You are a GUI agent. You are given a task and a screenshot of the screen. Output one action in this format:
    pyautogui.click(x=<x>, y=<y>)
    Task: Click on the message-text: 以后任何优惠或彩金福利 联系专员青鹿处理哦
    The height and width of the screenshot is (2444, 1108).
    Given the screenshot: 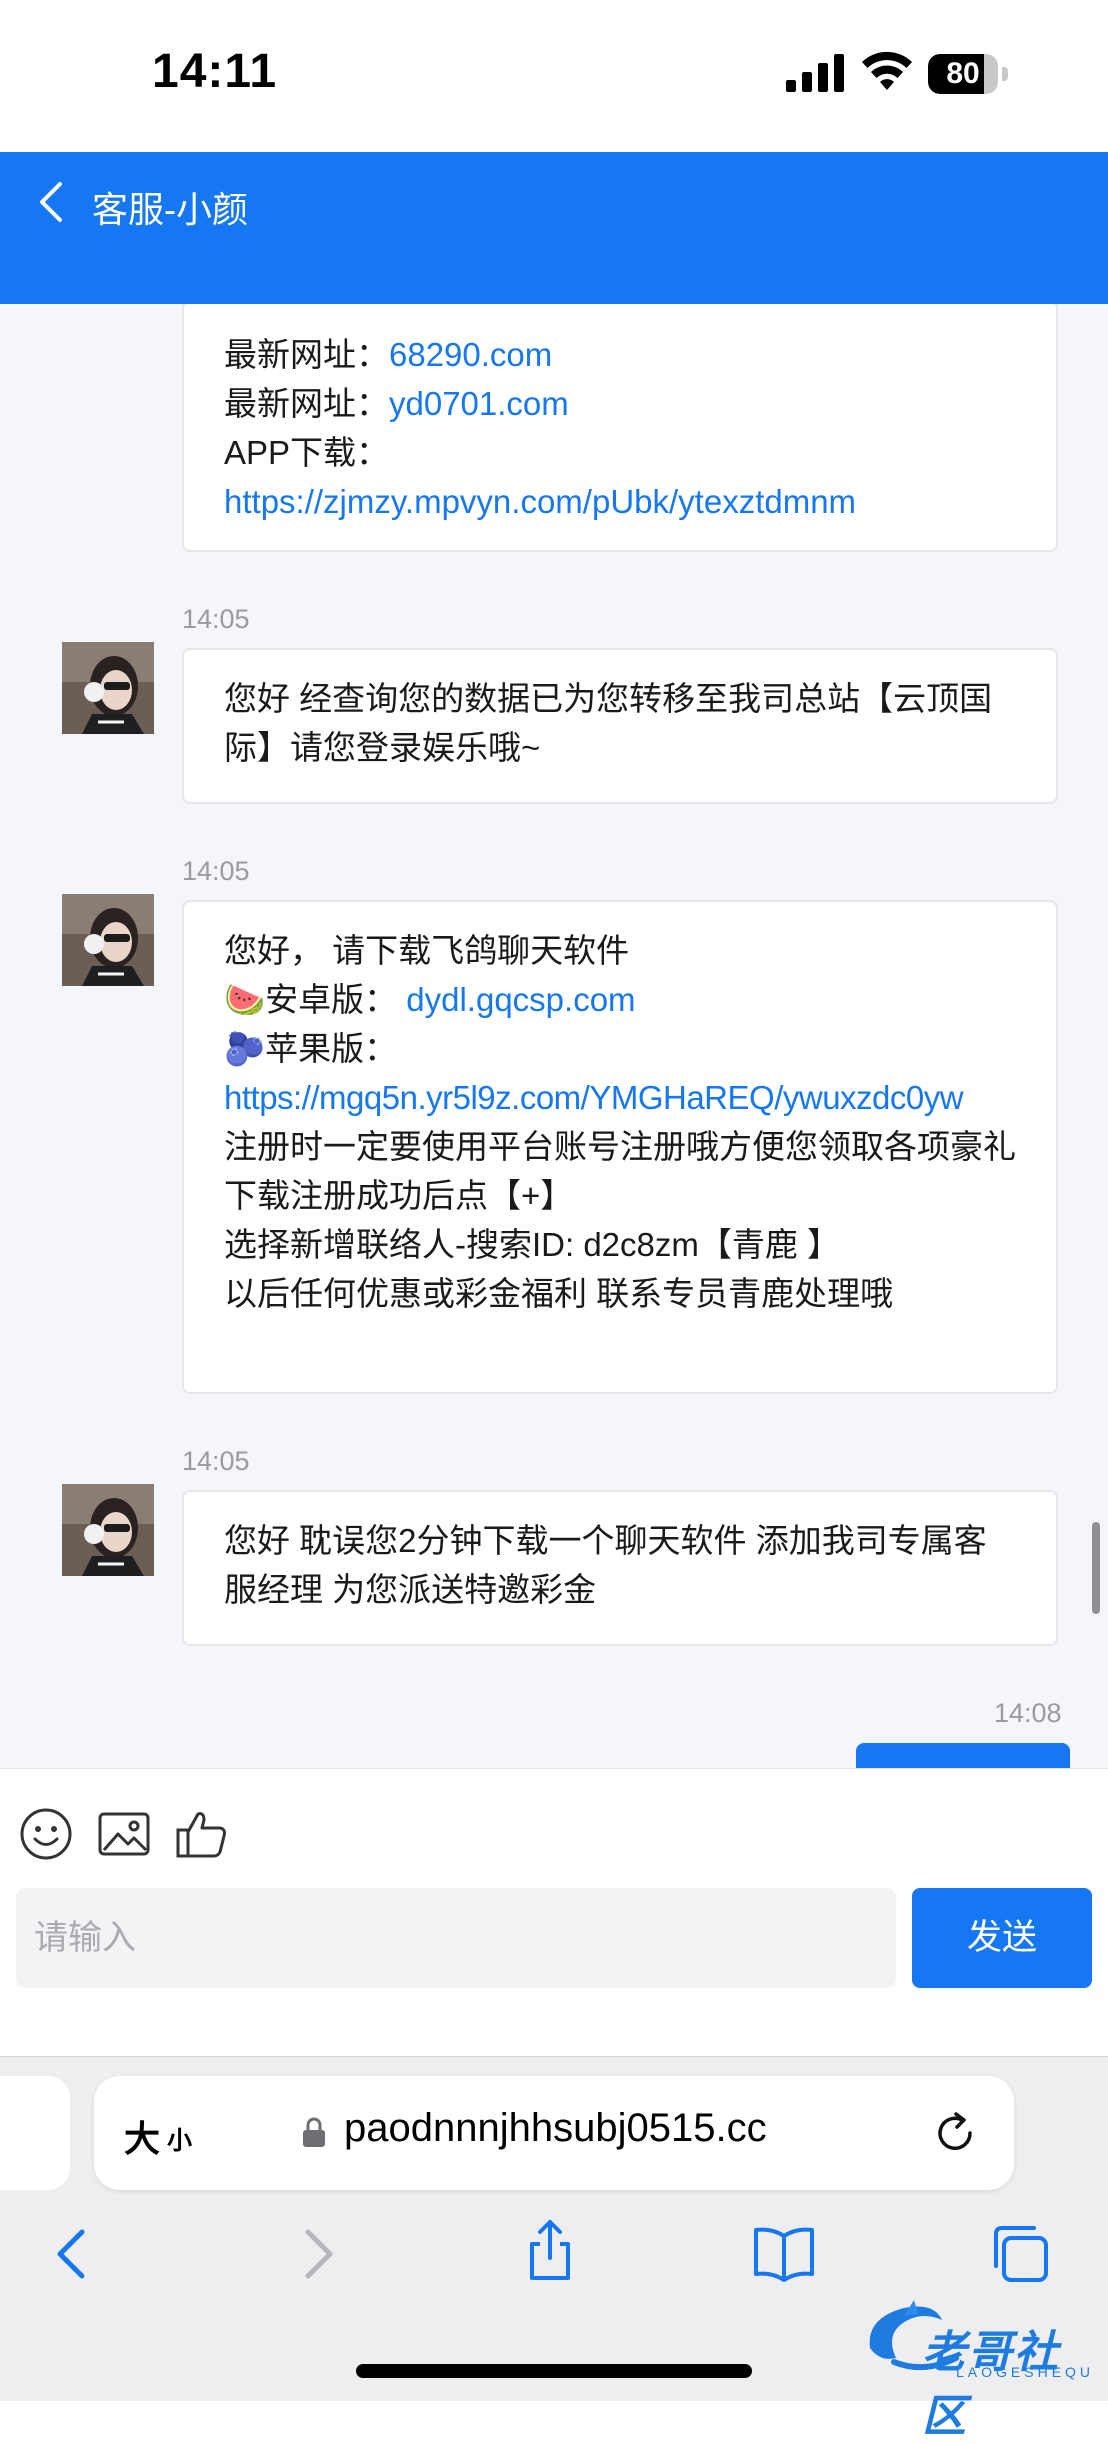 What is the action you would take?
    pyautogui.click(x=559, y=1293)
    